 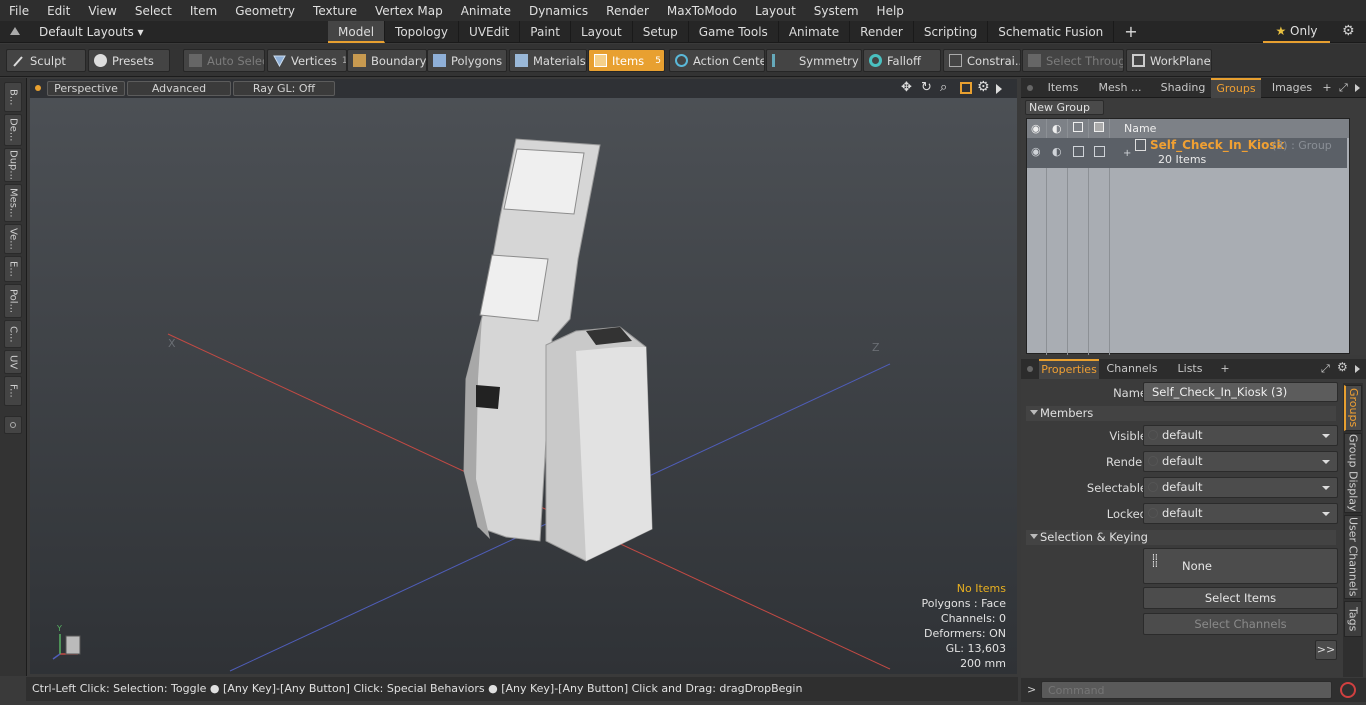 I want to click on action-center-button: Action Center, so click(x=717, y=60).